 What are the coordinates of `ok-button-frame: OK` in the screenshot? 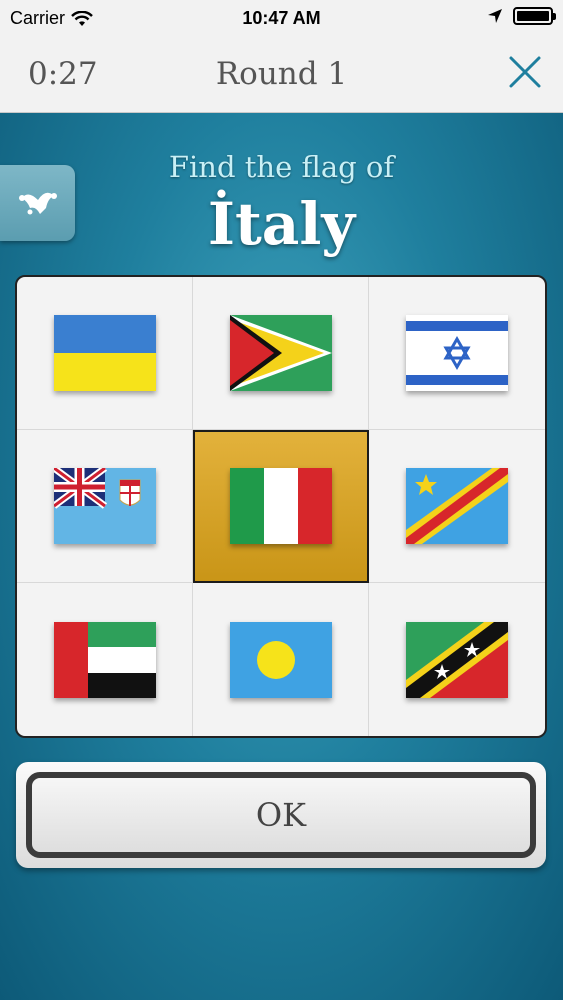 It's located at (281, 815).